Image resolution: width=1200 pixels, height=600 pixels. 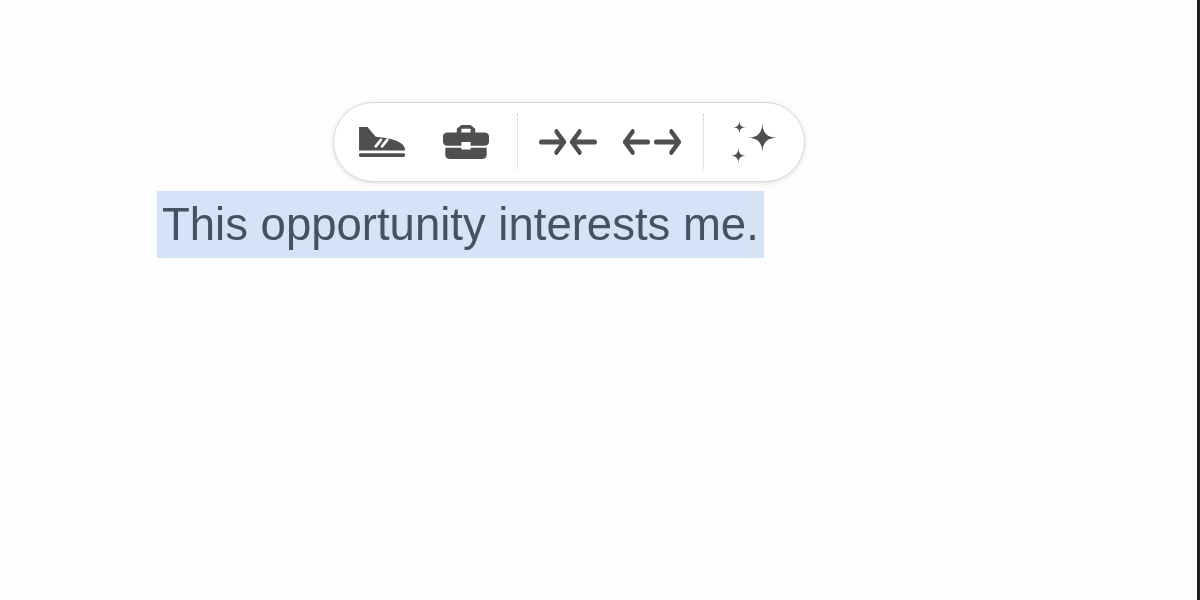 What do you see at coordinates (652, 142) in the screenshot?
I see `outward-arrows-icon` at bounding box center [652, 142].